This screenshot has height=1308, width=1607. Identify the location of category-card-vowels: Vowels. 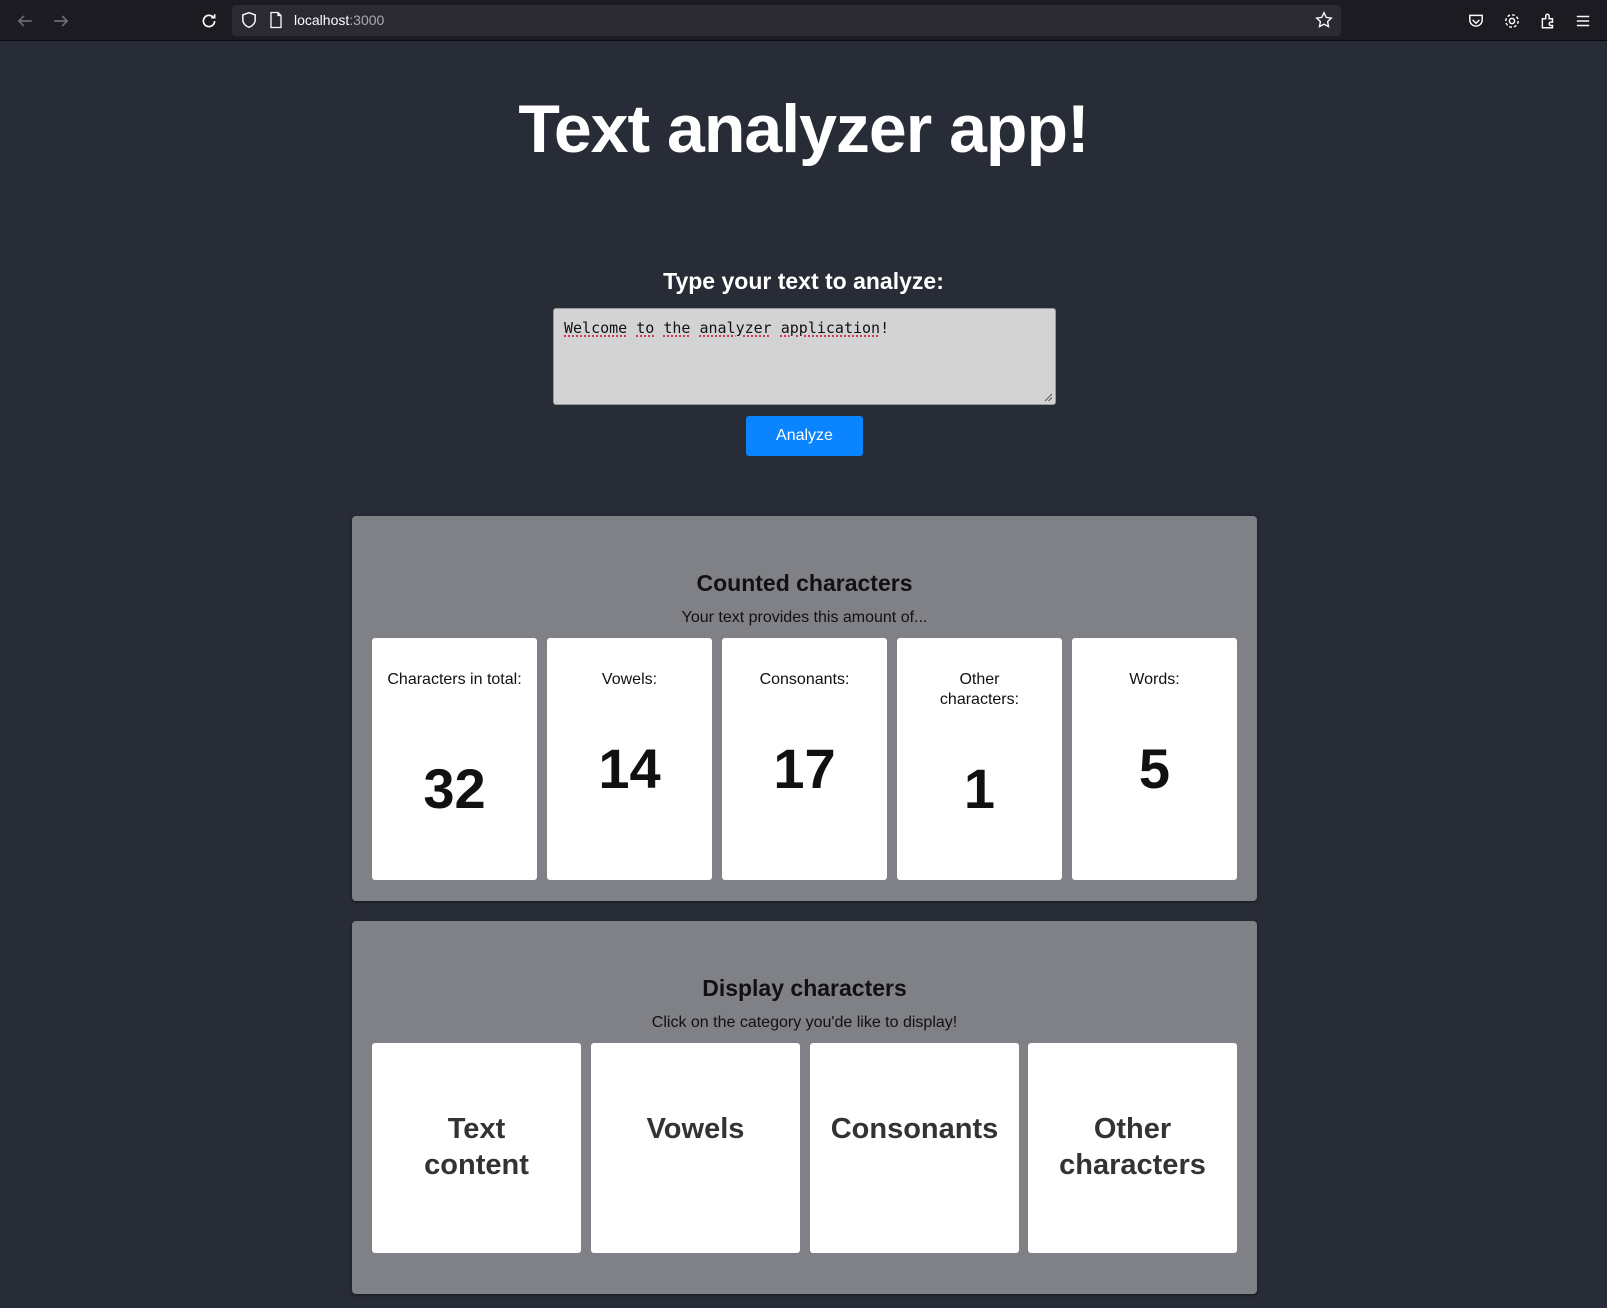
(695, 1148).